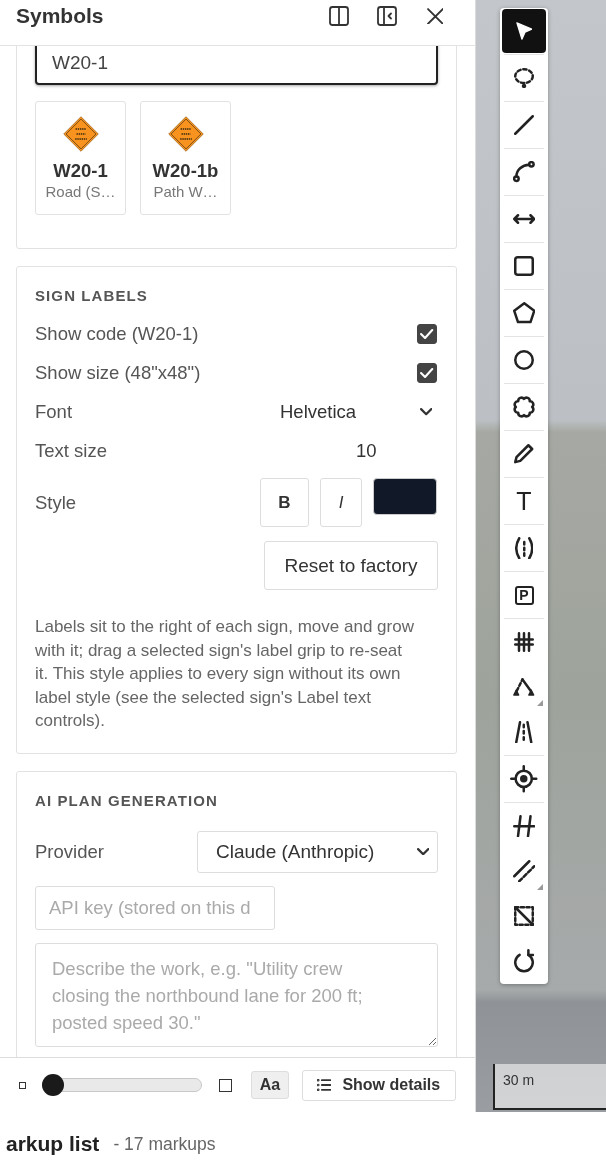 This screenshot has width=606, height=1170. What do you see at coordinates (270, 1085) in the screenshot?
I see `font-size-button: Aa` at bounding box center [270, 1085].